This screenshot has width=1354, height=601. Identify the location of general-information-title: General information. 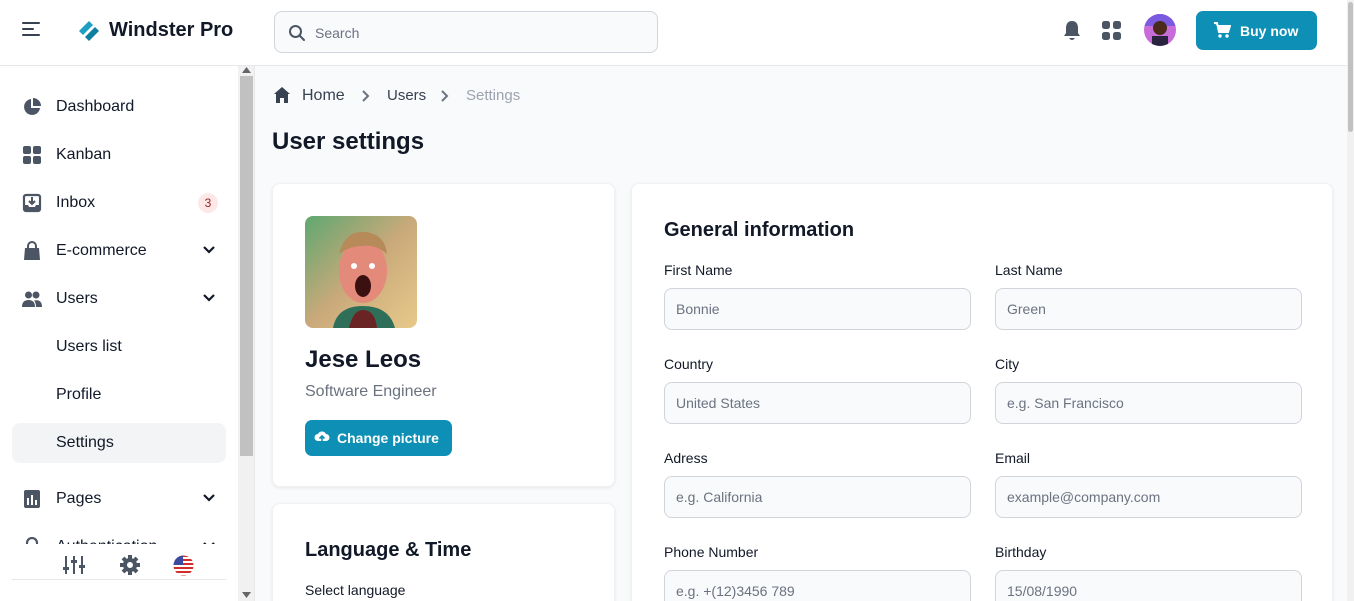
(759, 230).